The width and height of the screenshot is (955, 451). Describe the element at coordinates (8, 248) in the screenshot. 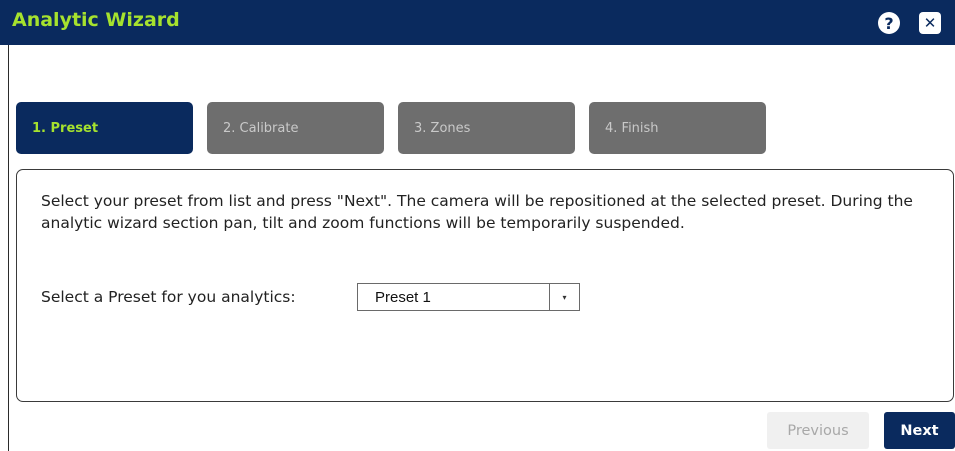

I see `left-divider` at that location.